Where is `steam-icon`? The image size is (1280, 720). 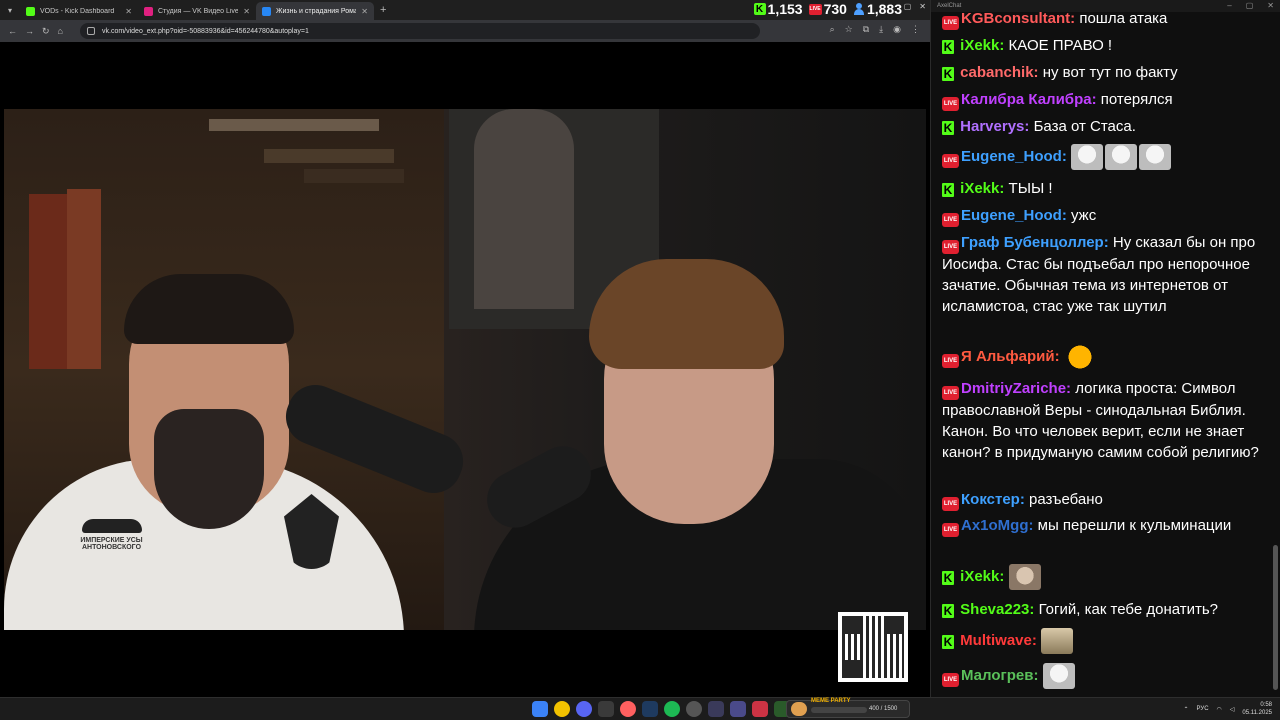
steam-icon is located at coordinates (650, 709).